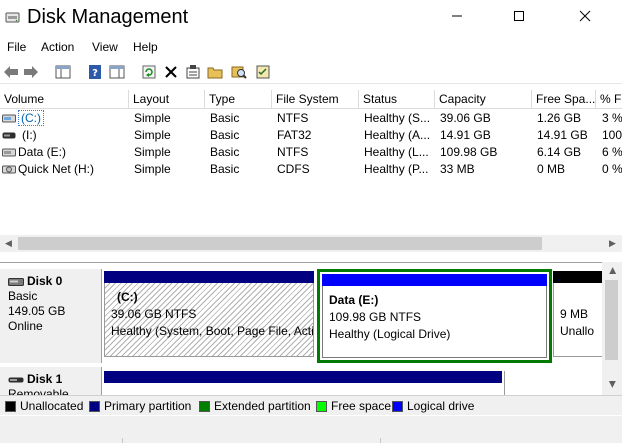 The height and width of the screenshot is (443, 622). I want to click on volume-list-horizontal-scrollbar: ◀ ▶, so click(311, 243).